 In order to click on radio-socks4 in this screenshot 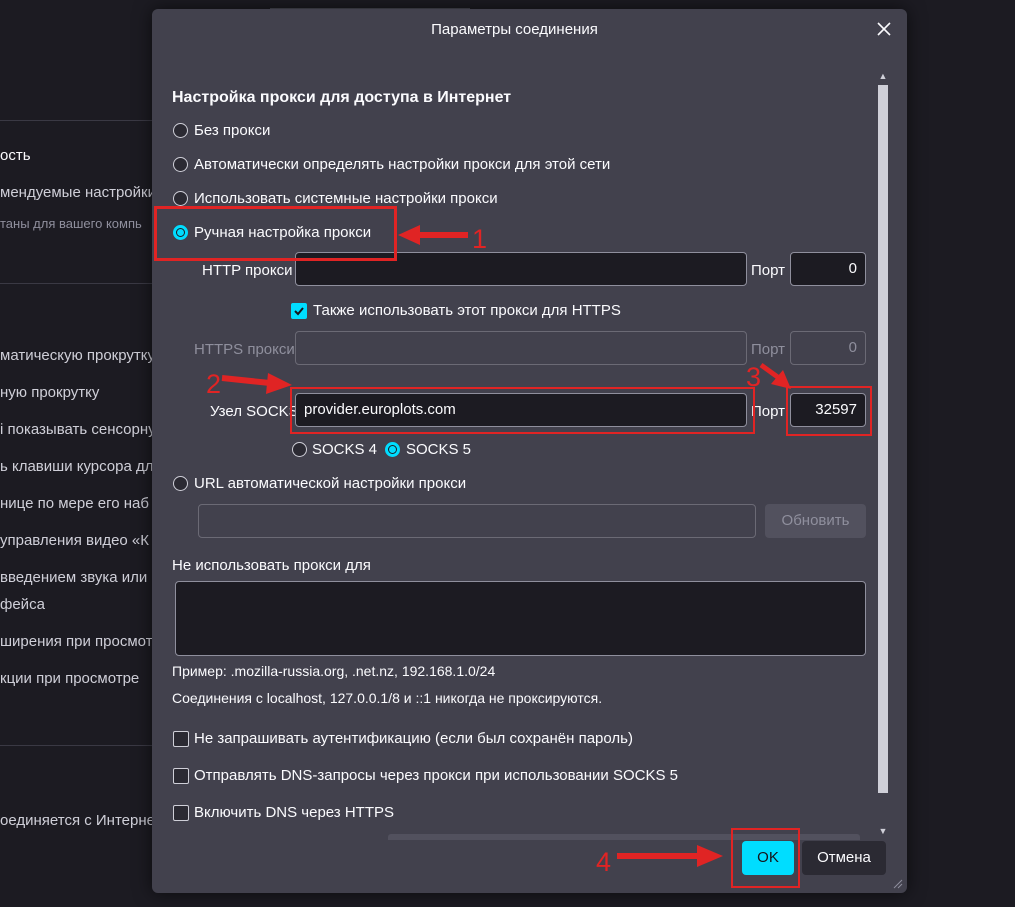, I will do `click(299, 449)`.